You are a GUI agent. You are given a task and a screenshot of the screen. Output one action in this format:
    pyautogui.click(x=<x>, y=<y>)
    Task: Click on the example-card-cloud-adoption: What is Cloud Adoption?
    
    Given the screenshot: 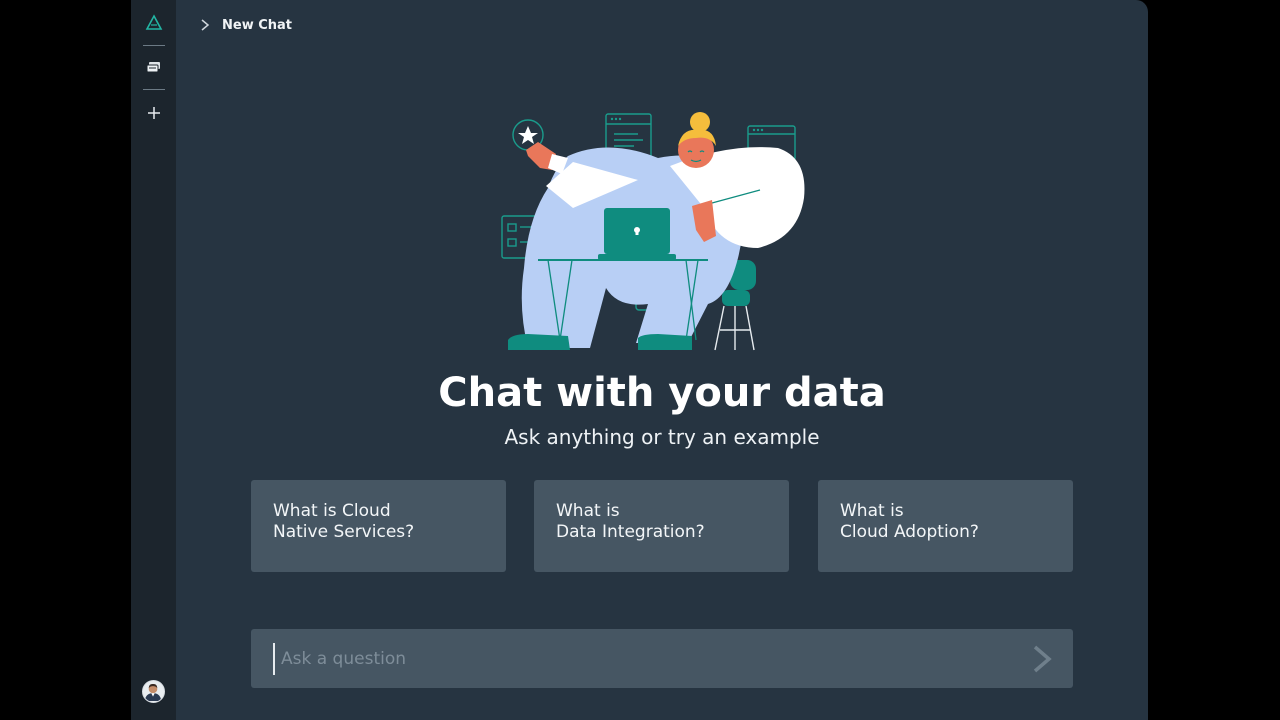 What is the action you would take?
    pyautogui.click(x=945, y=526)
    